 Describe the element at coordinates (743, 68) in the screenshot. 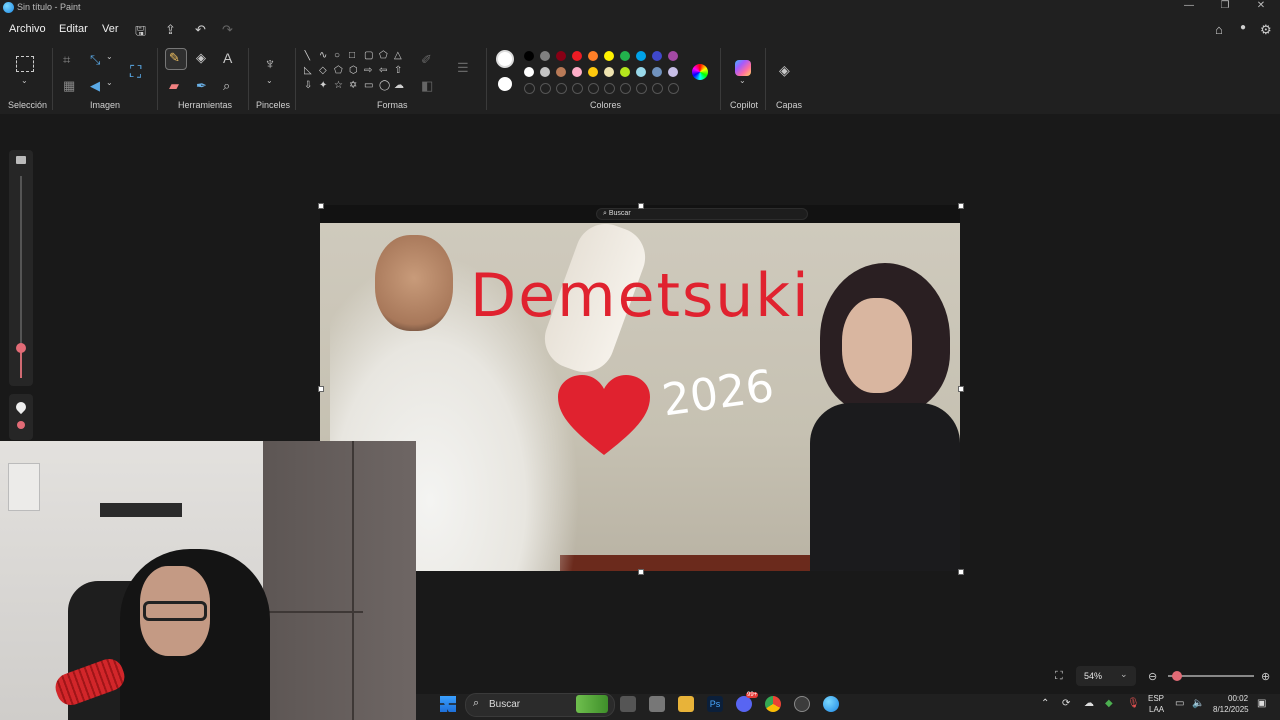

I see `copilot-icon` at that location.